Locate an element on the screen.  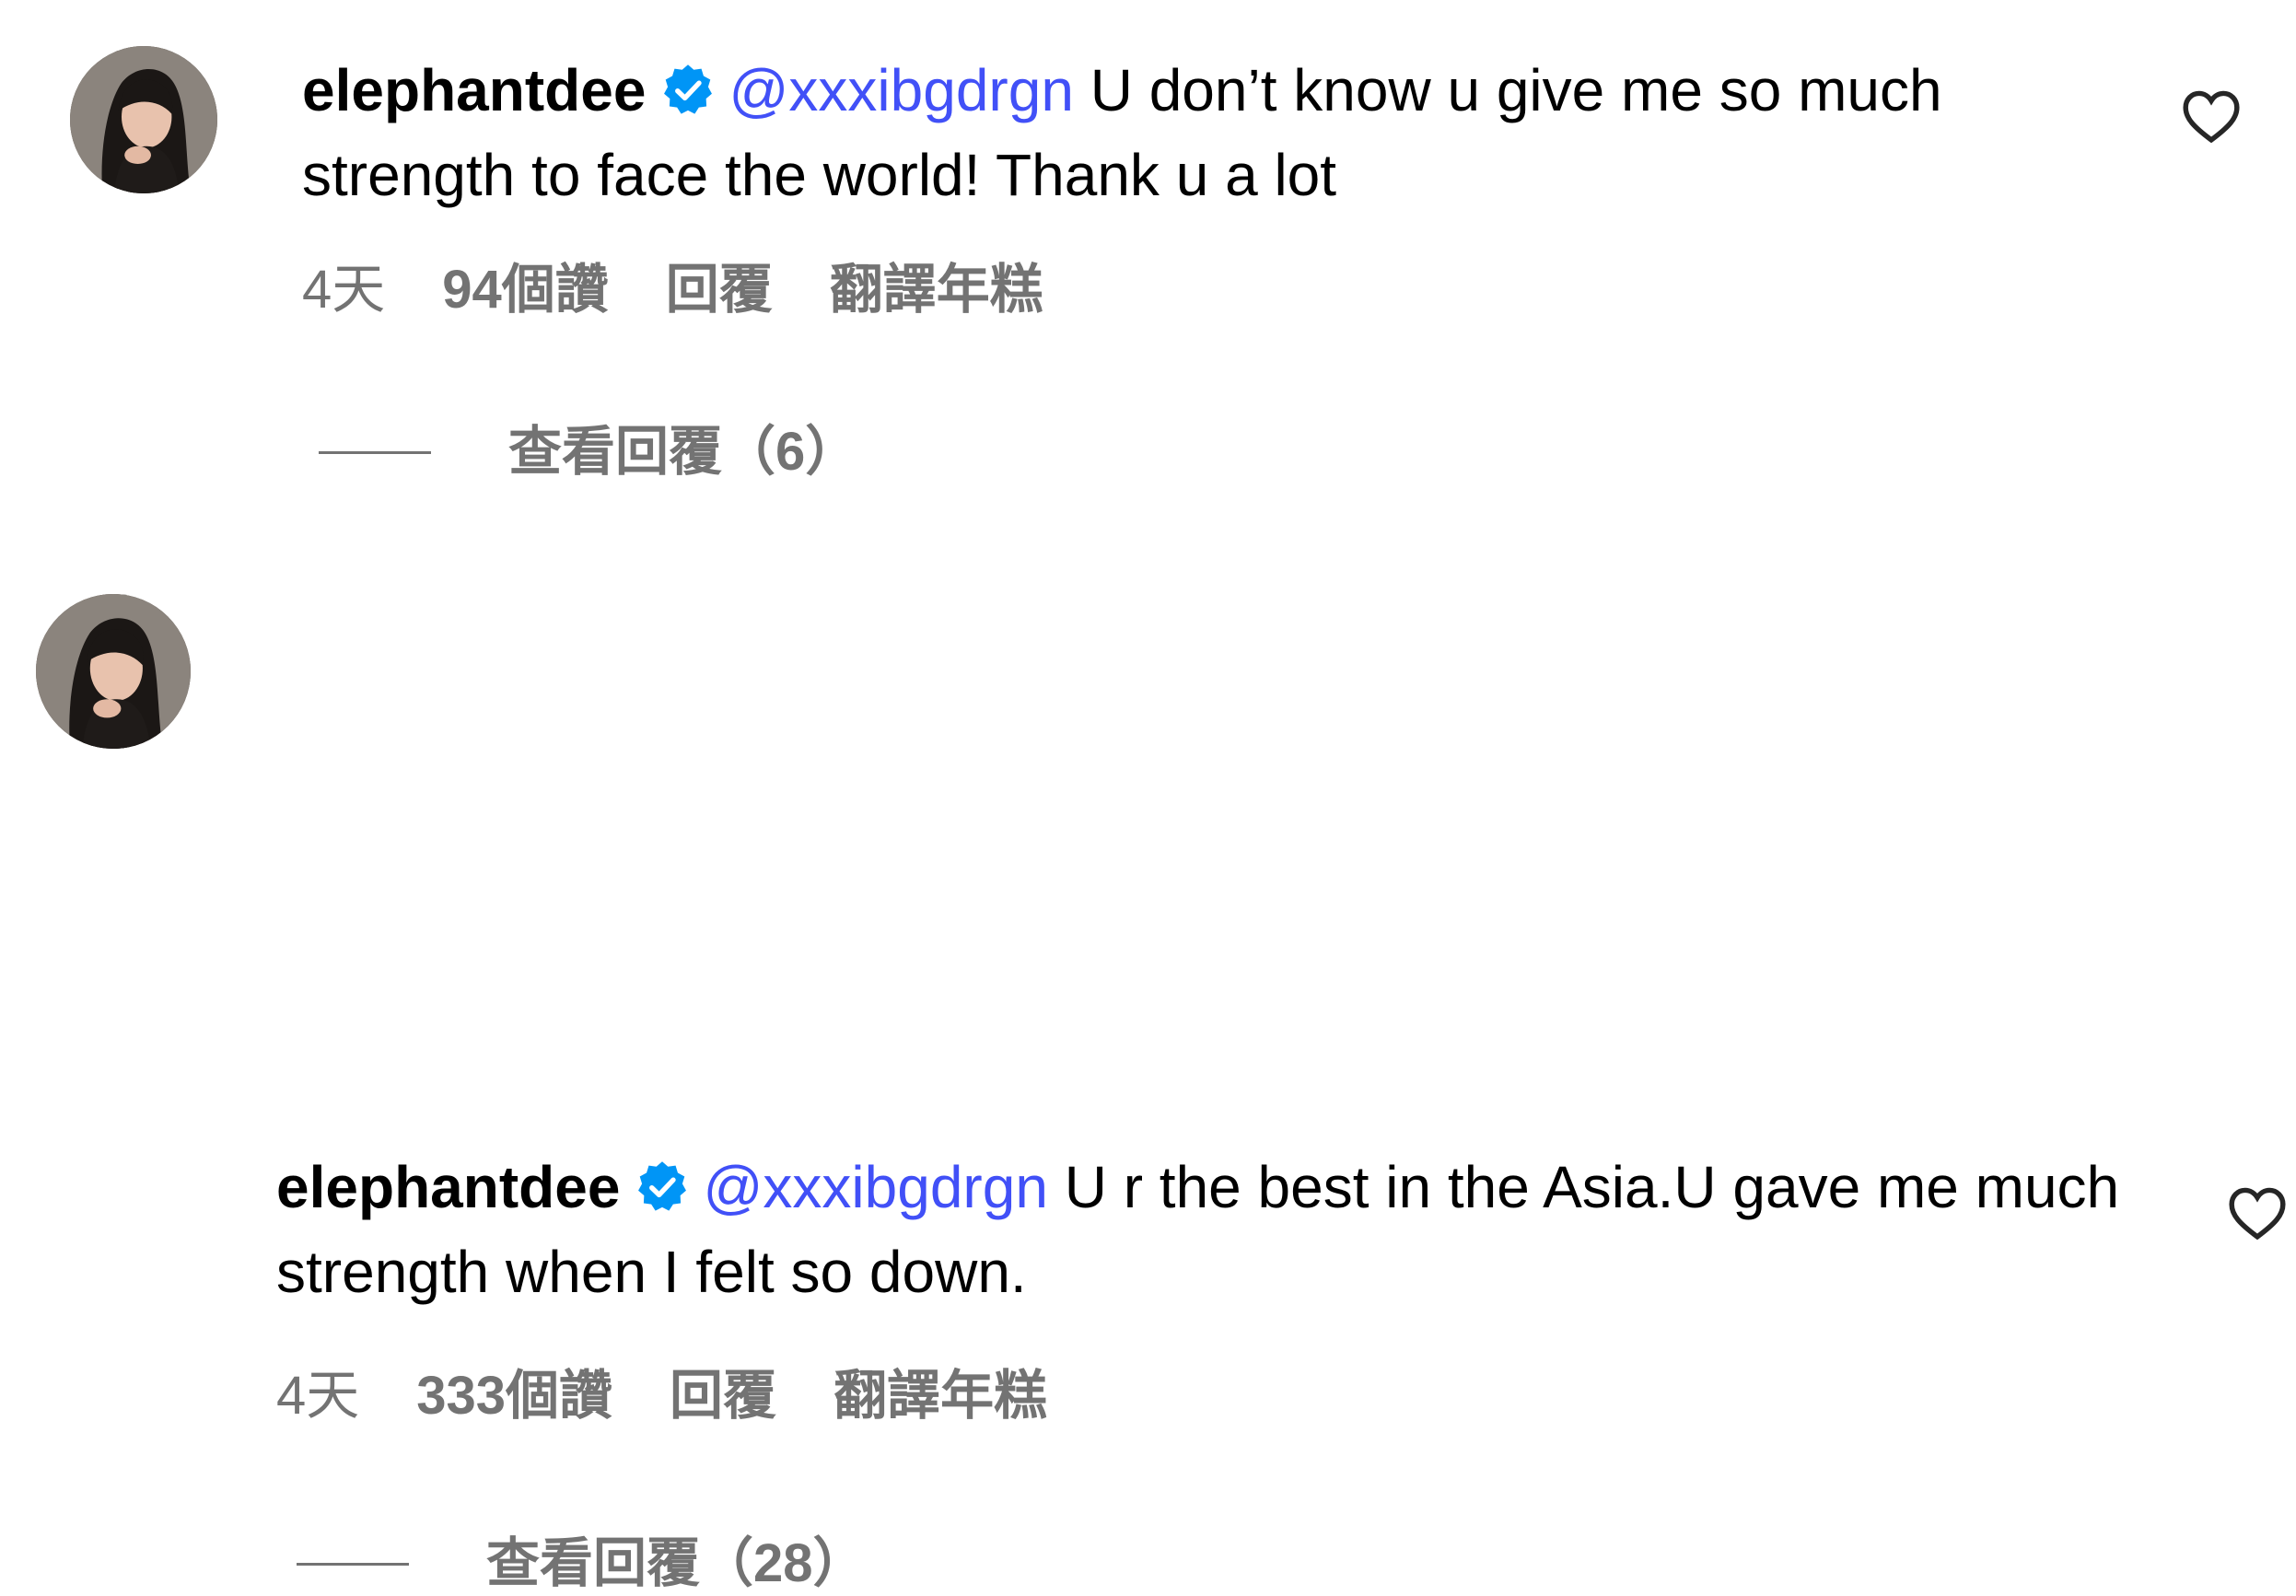
like-count: 94個讚 is located at coordinates (525, 290).